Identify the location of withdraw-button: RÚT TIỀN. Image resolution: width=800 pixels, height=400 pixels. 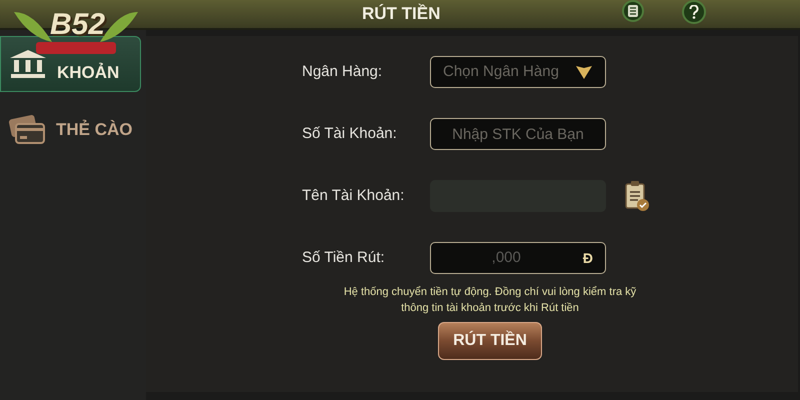
(490, 341).